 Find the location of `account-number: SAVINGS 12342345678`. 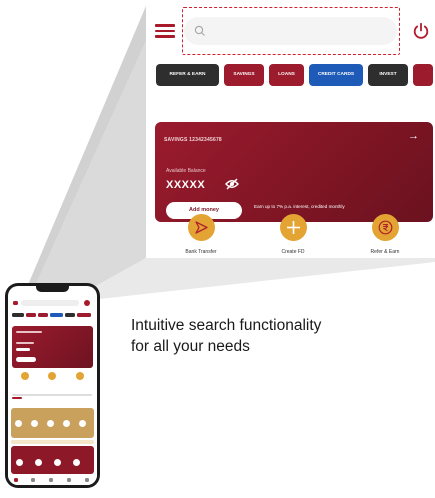

account-number: SAVINGS 12342345678 is located at coordinates (193, 140).